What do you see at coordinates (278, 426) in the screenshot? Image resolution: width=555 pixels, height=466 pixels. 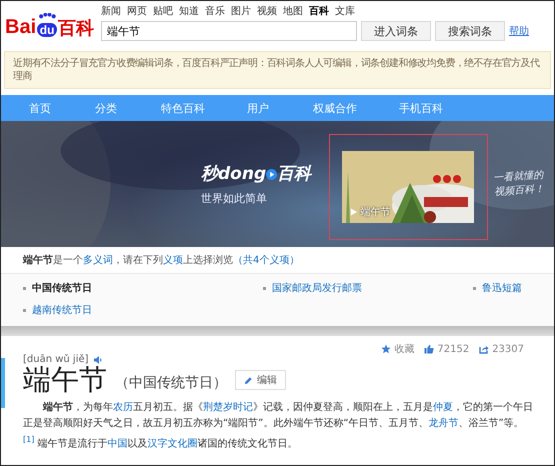 I see `summary-paragraph: 端午节，为每年农历五月初五。据《荆楚岁时记》记载，因仲夏登高，顺阳在上，五月是仲夏，它的第一个午日正是登高顺阳好天气之日，故五月初五亦称为“端阳节”。此外端午节还称“午日节、五月节、龙舟节、浴兰节”等。 $^{[1]}$ 端午节是流行于中国以及汉字文化圈诸国的传统文化节日。` at bounding box center [278, 426].